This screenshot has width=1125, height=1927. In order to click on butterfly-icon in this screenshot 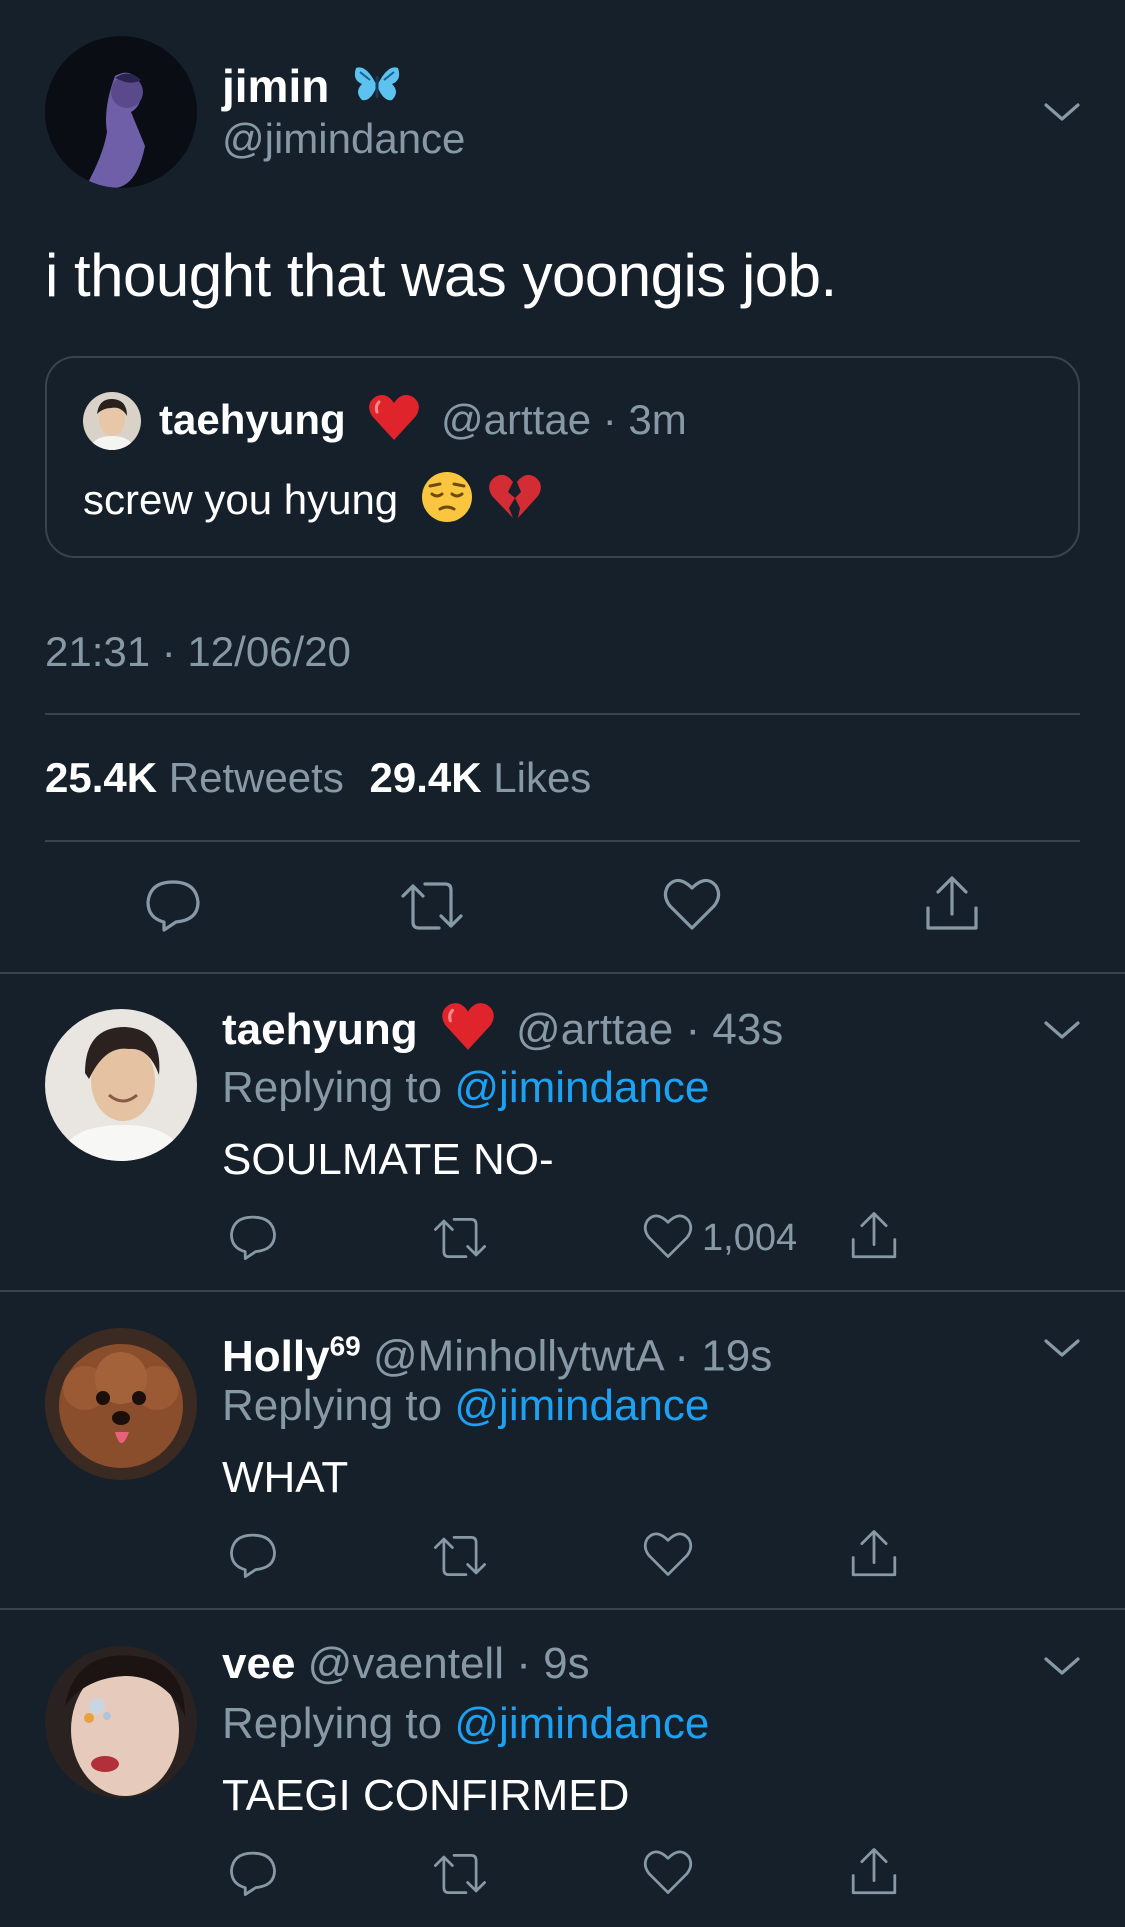, I will do `click(377, 90)`.